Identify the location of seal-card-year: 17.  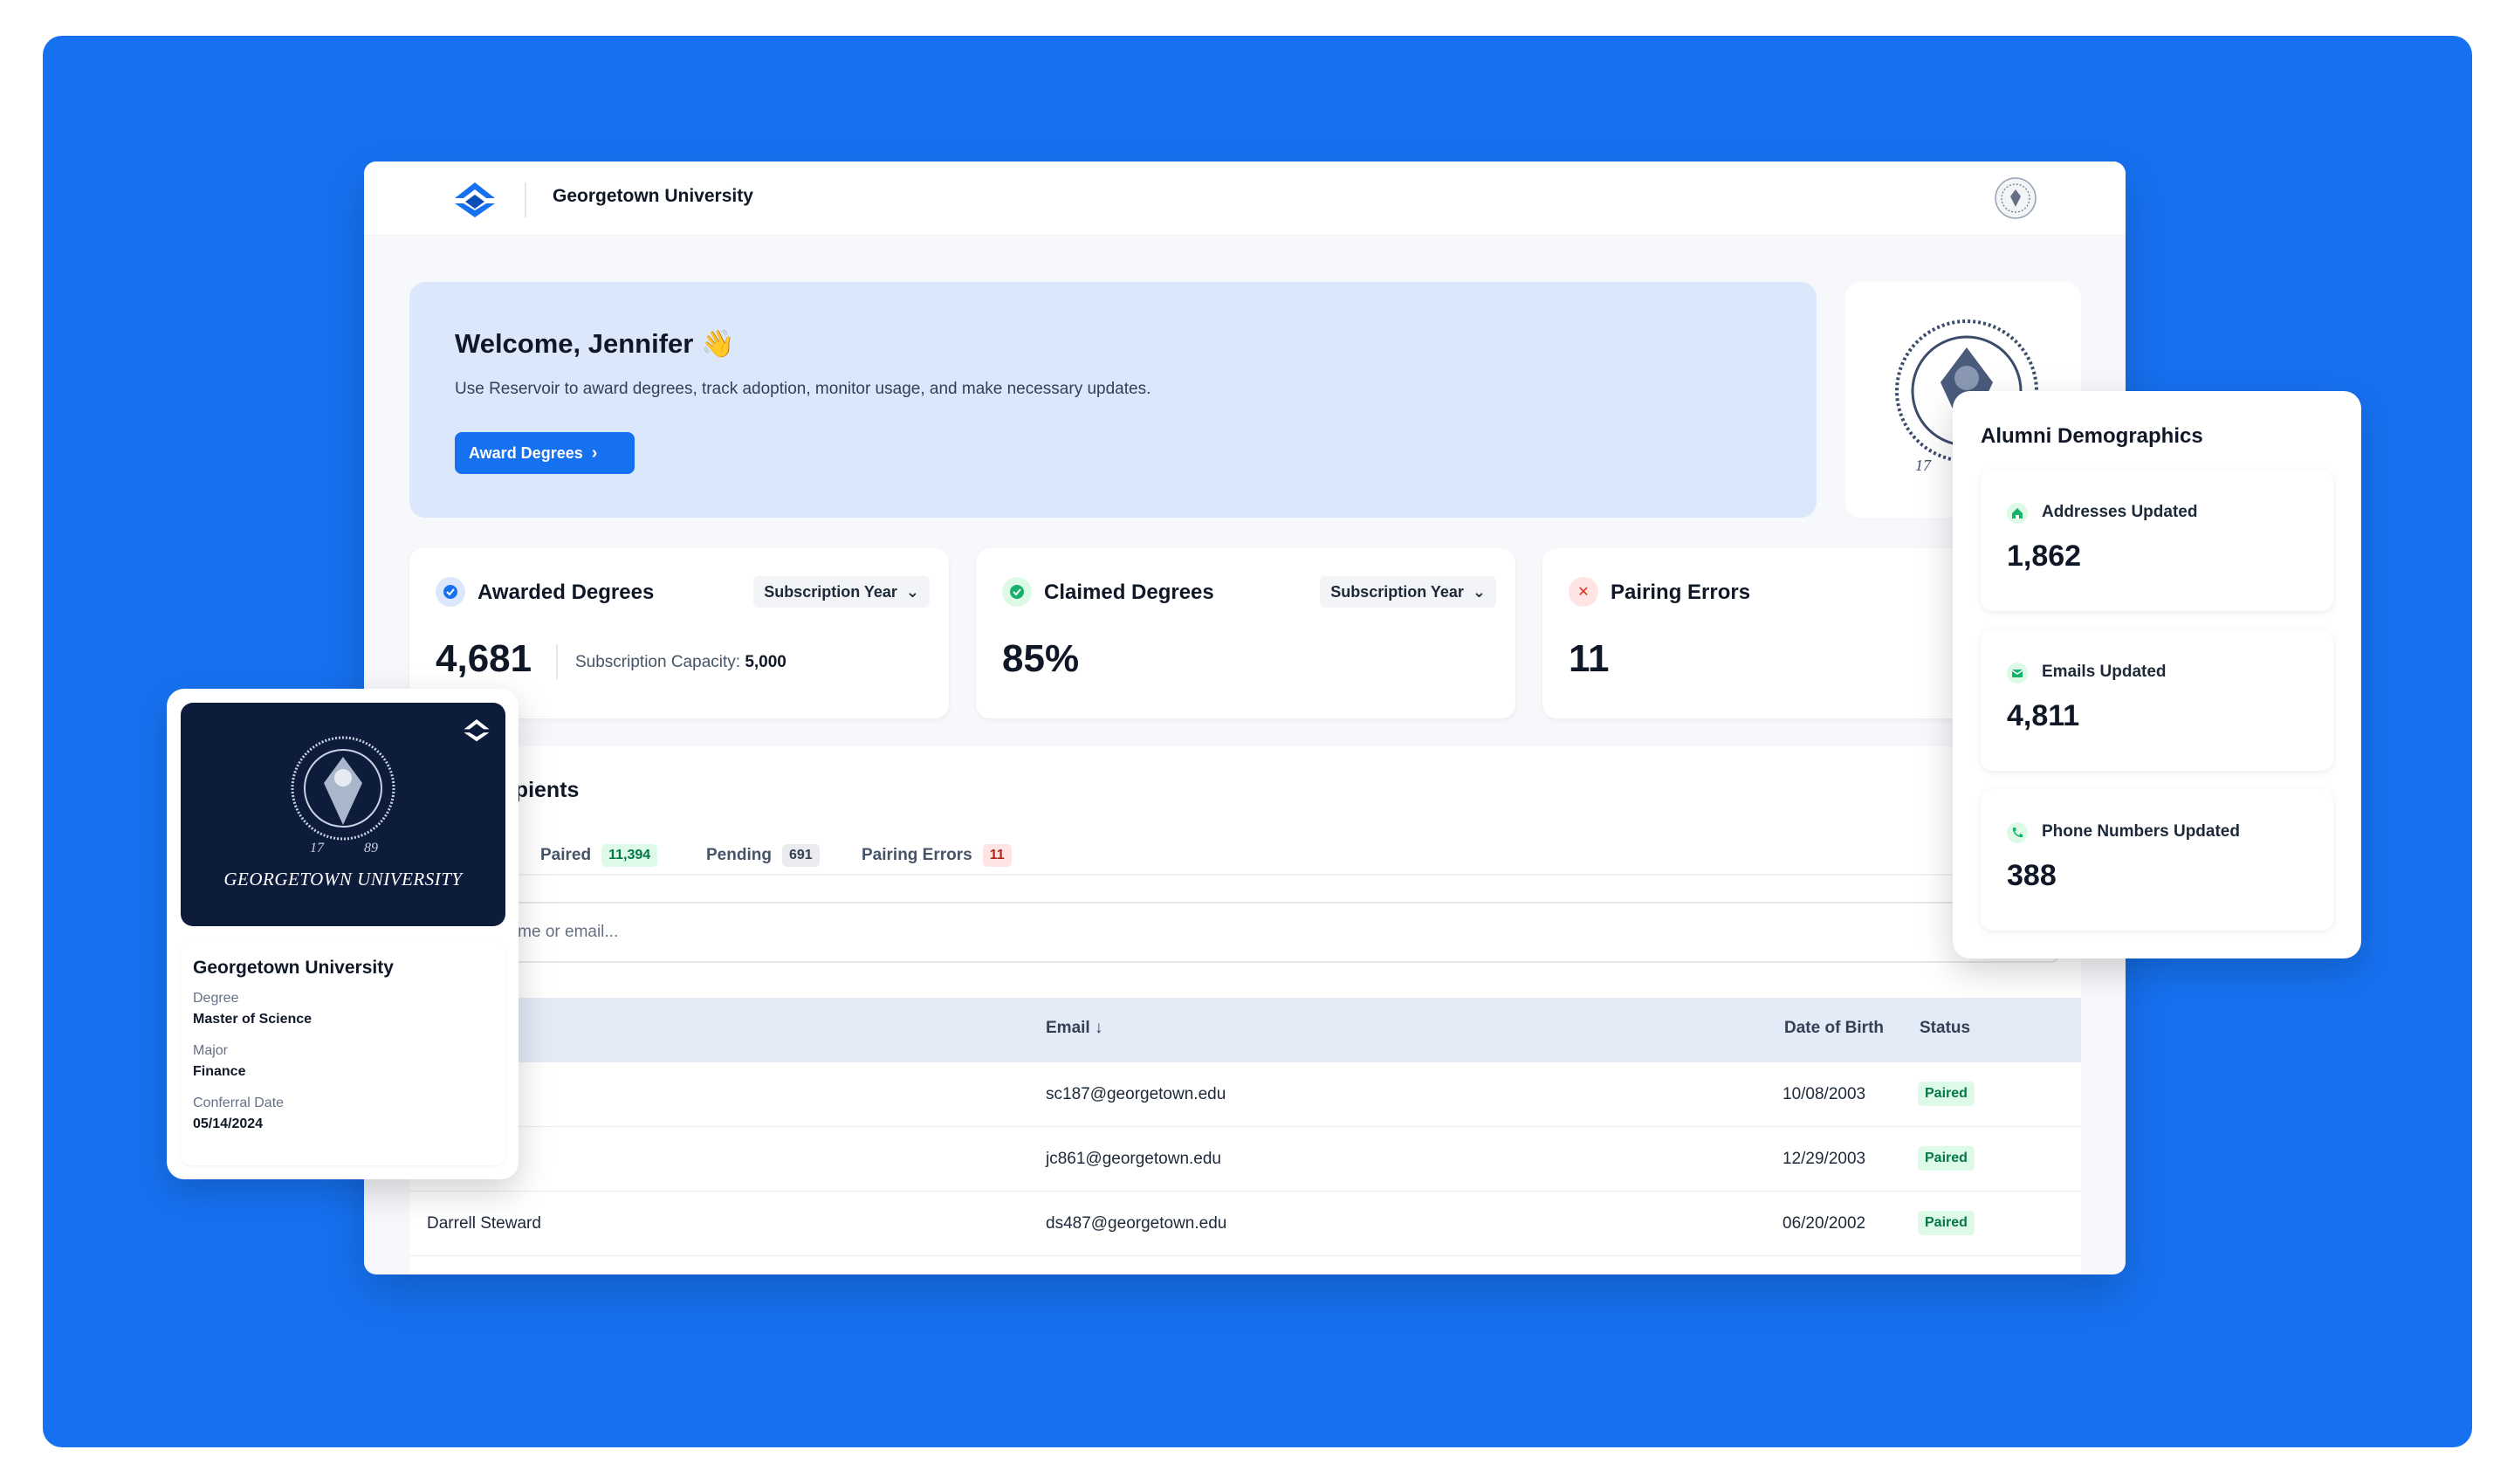
(1923, 465).